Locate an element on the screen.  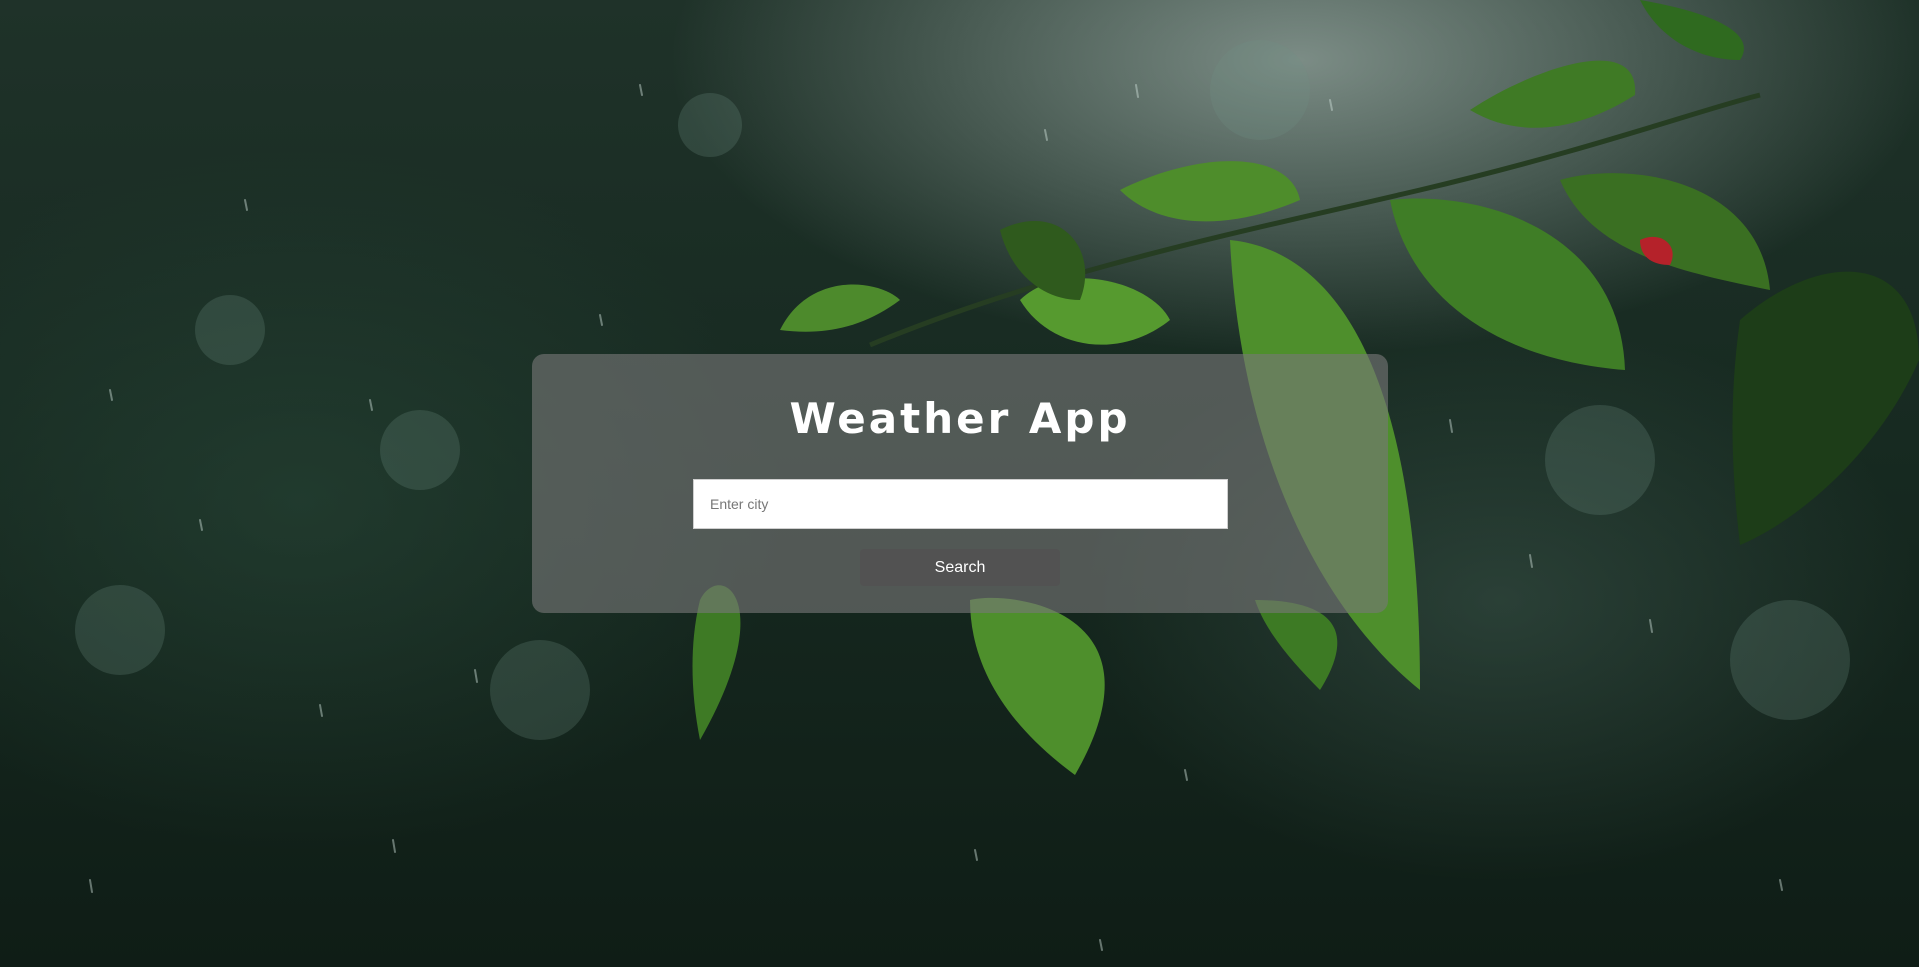
search-button: Search is located at coordinates (960, 567).